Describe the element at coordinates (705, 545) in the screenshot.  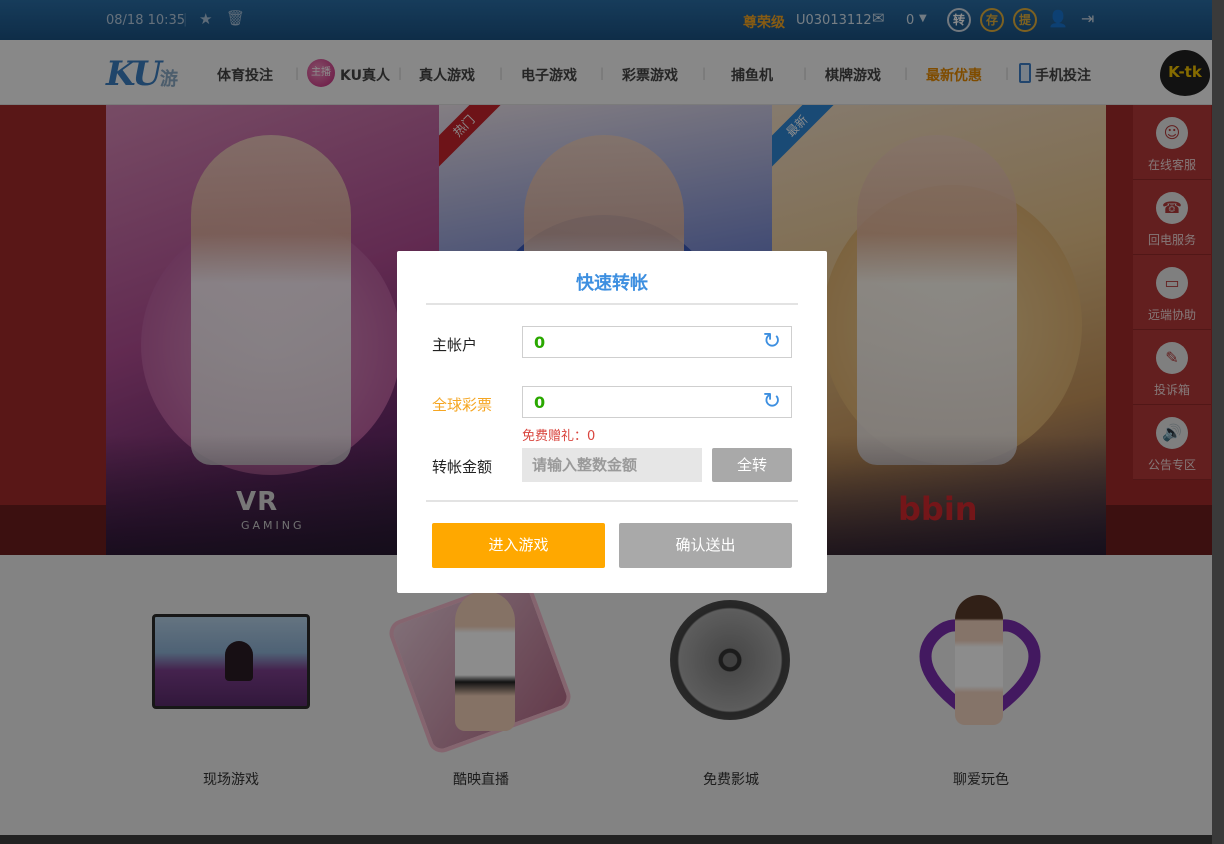
I see `confirm-submit-button: 确认送出` at that location.